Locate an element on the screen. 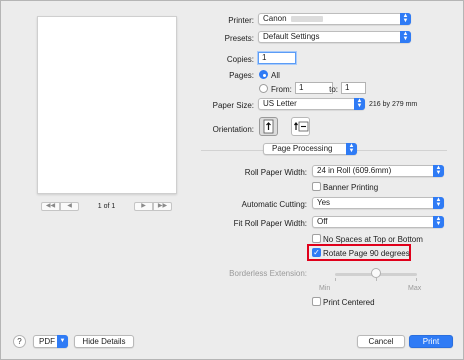 This screenshot has height=360, width=464. page-preview is located at coordinates (107, 105).